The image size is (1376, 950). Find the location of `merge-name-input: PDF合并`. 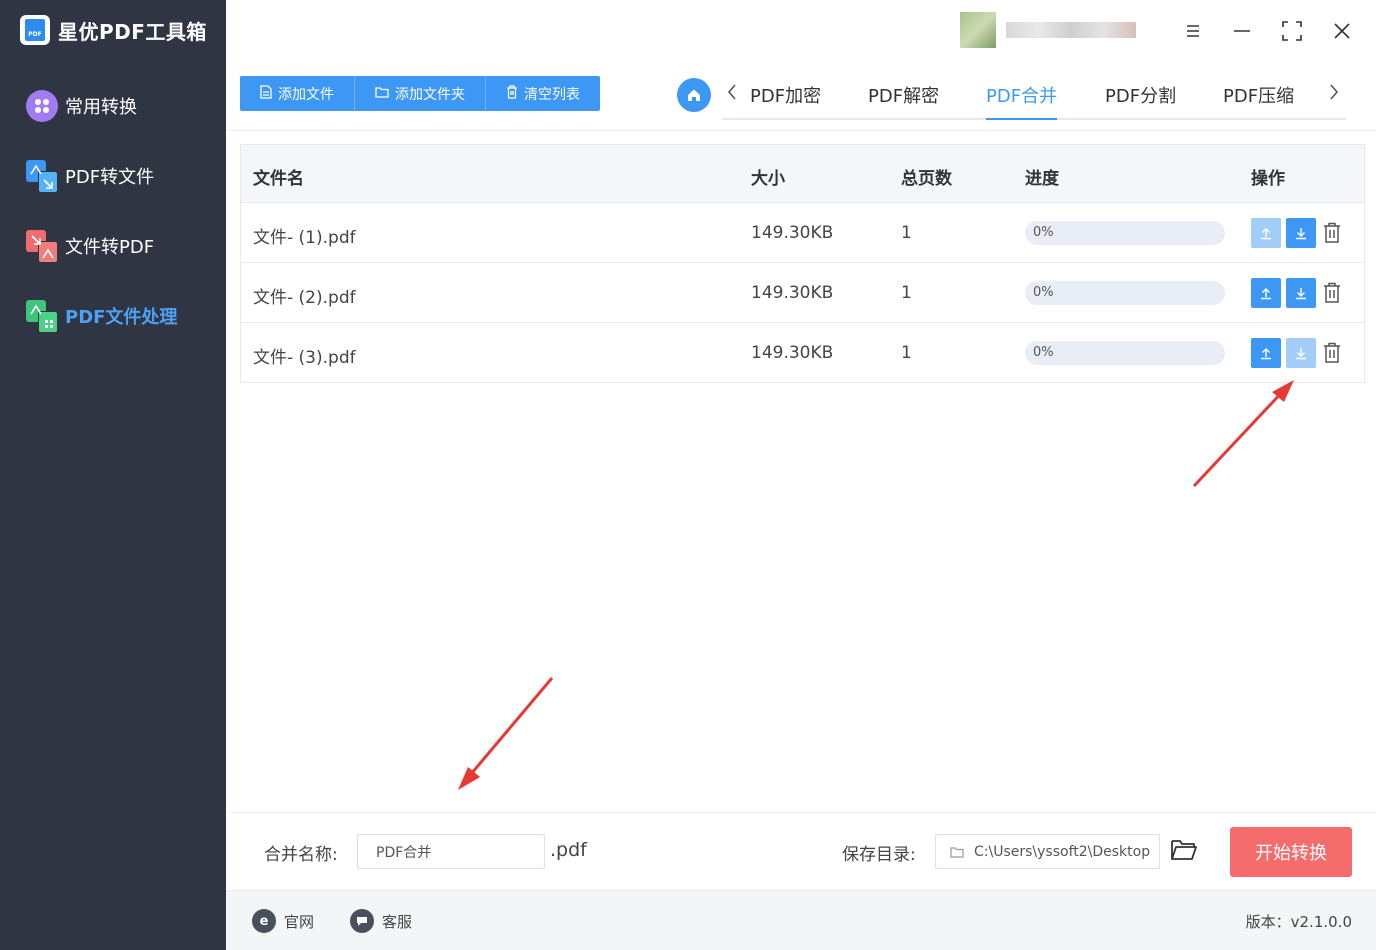

merge-name-input: PDF合并 is located at coordinates (451, 851).